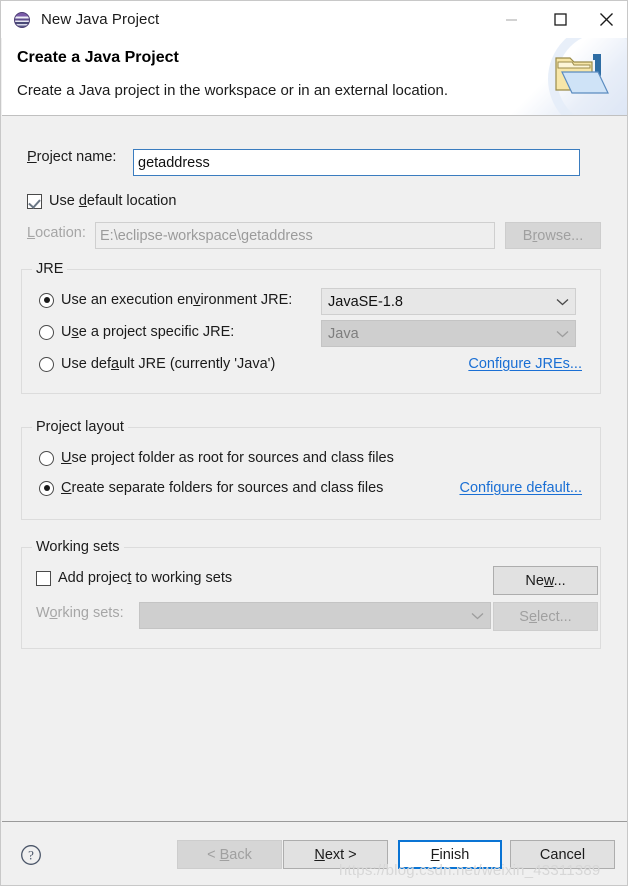 This screenshot has width=628, height=886. Describe the element at coordinates (46, 332) in the screenshot. I see `jre-project-specific-radio` at that location.